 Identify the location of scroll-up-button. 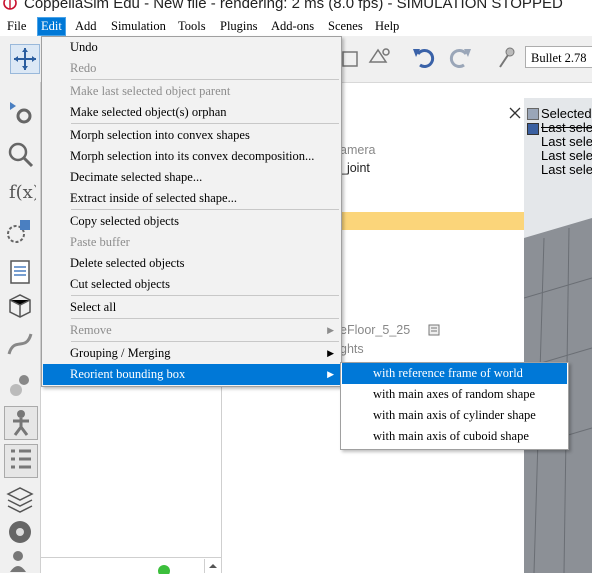
(212, 566).